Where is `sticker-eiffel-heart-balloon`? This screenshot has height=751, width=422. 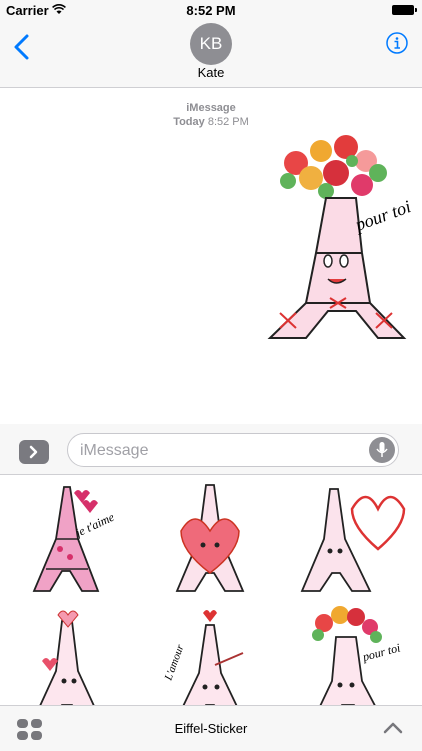 sticker-eiffel-heart-balloon is located at coordinates (350, 538).